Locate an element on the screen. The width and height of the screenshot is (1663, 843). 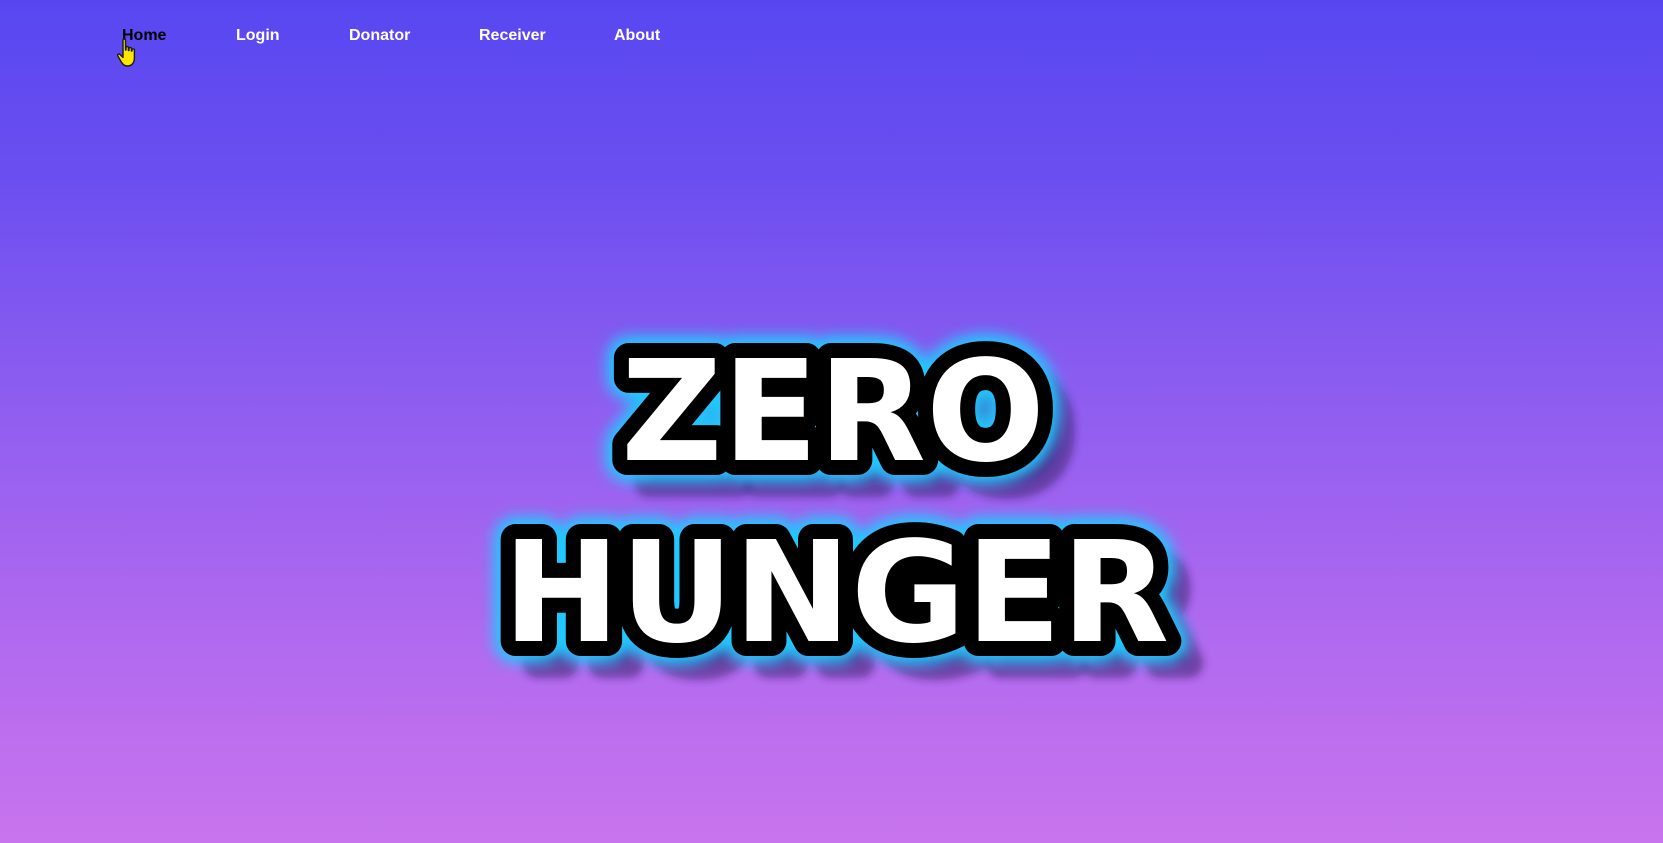
hand-pointer-cursor-icon is located at coordinates (126, 52).